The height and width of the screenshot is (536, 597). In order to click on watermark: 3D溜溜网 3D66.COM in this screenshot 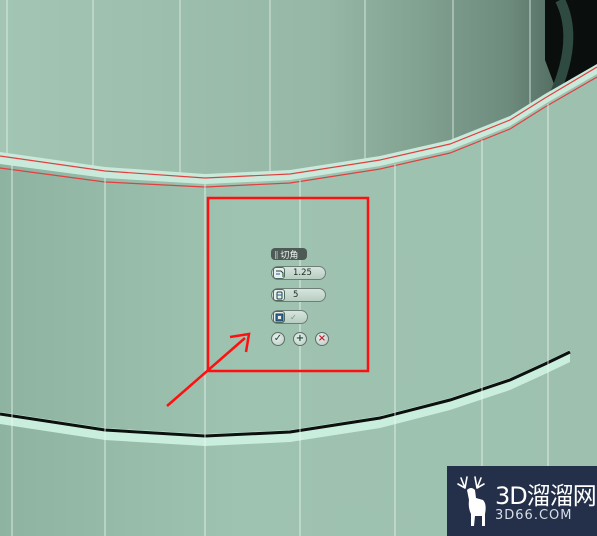, I will do `click(522, 501)`.